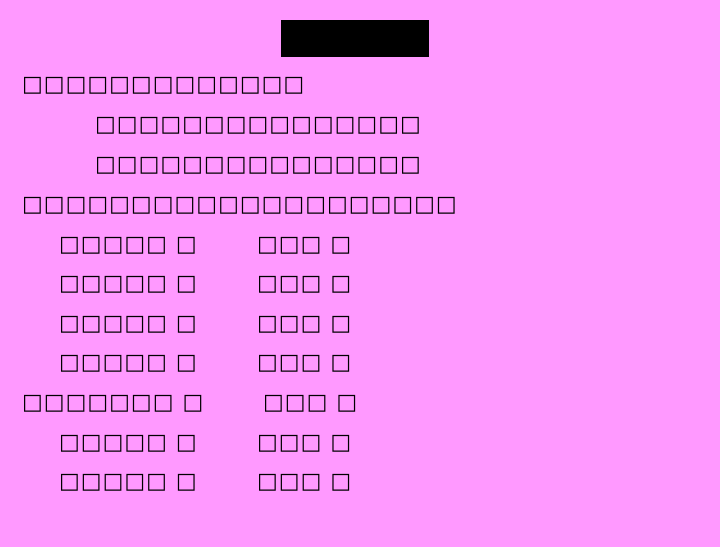 The image size is (720, 547). I want to click on text-line-4: □□□□□□□□□□□□□□□□□□□□, so click(240, 204).